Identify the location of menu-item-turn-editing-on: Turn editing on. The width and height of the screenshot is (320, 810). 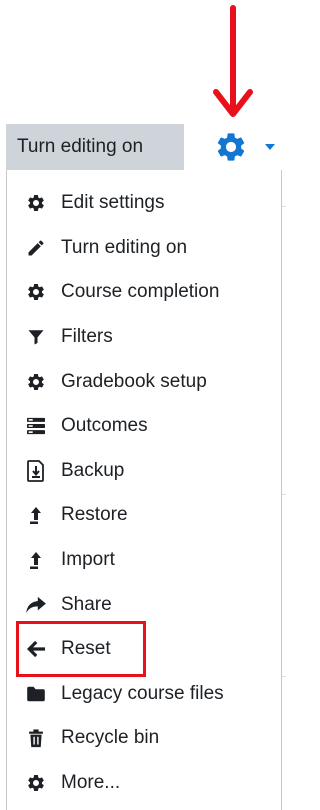
(144, 248).